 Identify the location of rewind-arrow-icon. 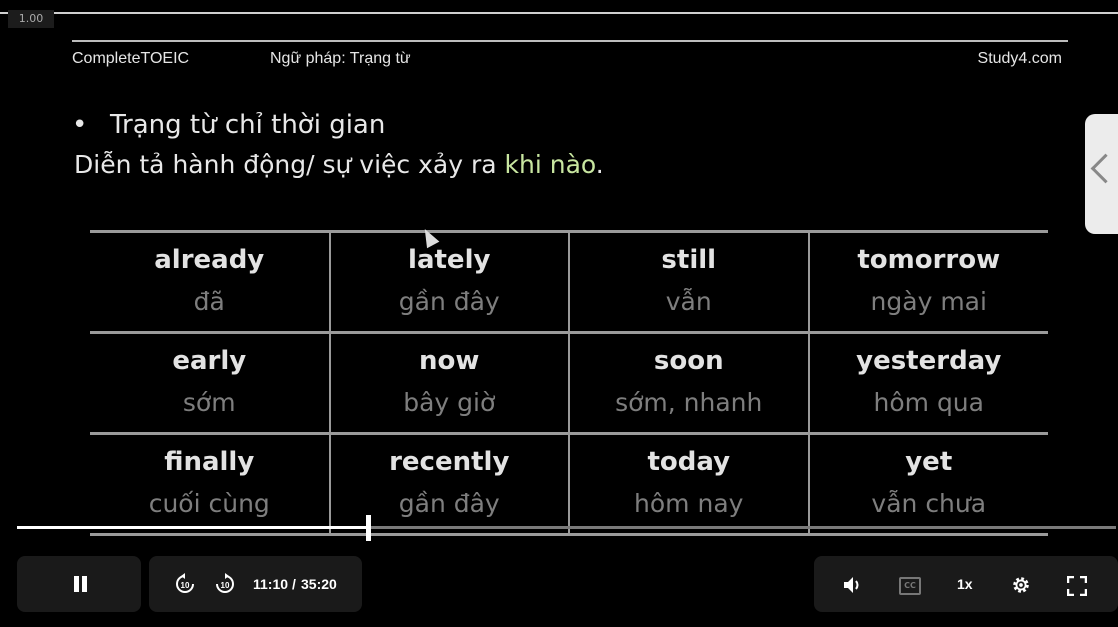
(183, 576).